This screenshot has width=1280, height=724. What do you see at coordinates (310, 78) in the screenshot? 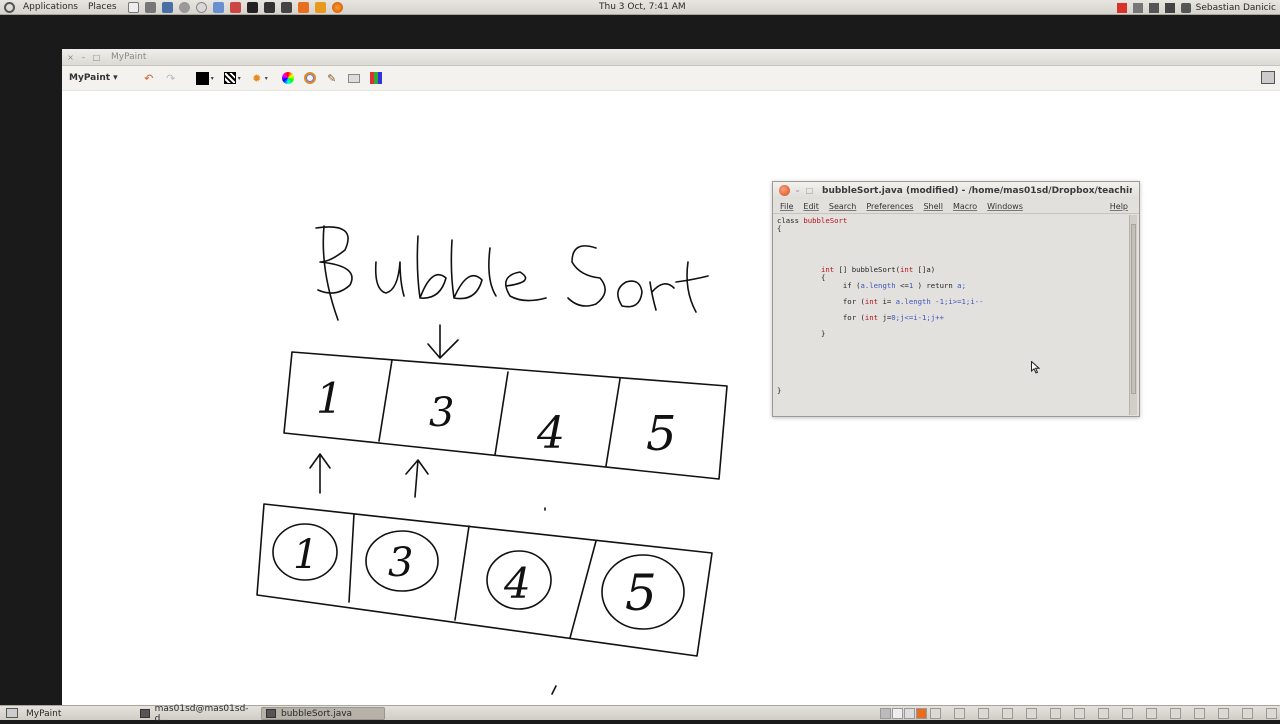
I see `color-ring-icon` at bounding box center [310, 78].